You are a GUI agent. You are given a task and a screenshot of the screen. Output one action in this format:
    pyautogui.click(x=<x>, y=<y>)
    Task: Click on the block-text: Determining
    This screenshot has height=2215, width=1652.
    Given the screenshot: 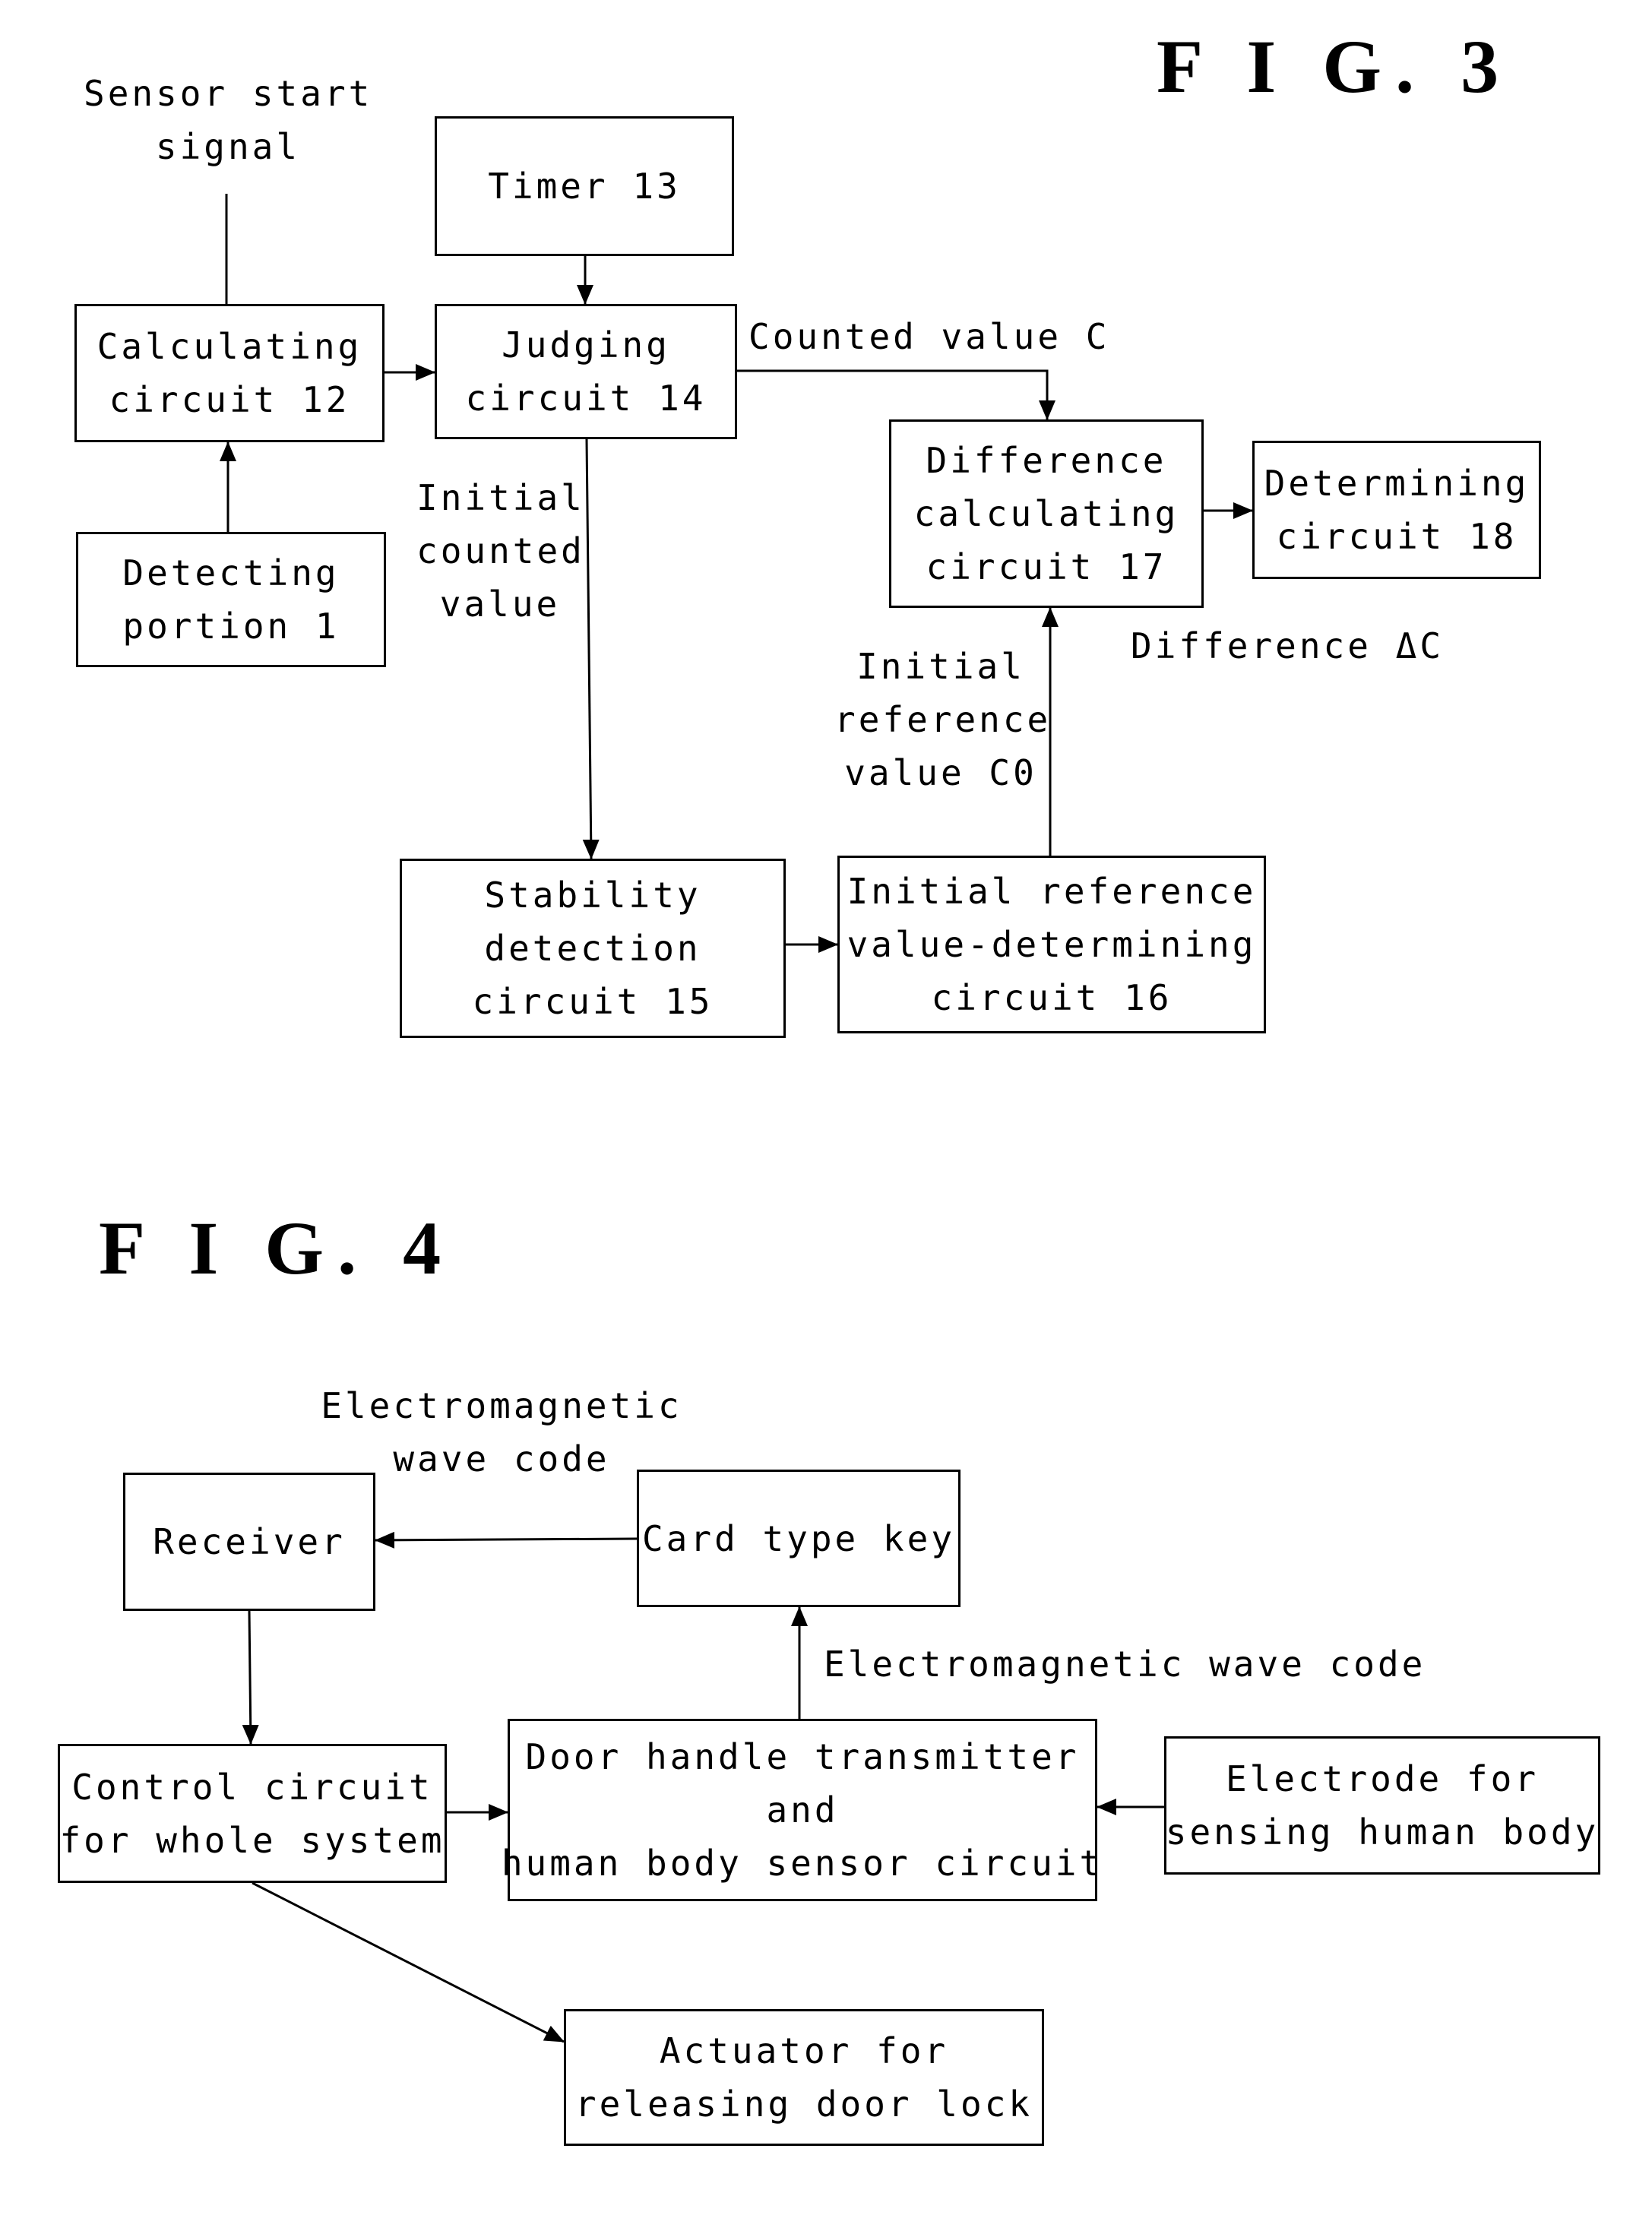 What is the action you would take?
    pyautogui.click(x=1397, y=484)
    